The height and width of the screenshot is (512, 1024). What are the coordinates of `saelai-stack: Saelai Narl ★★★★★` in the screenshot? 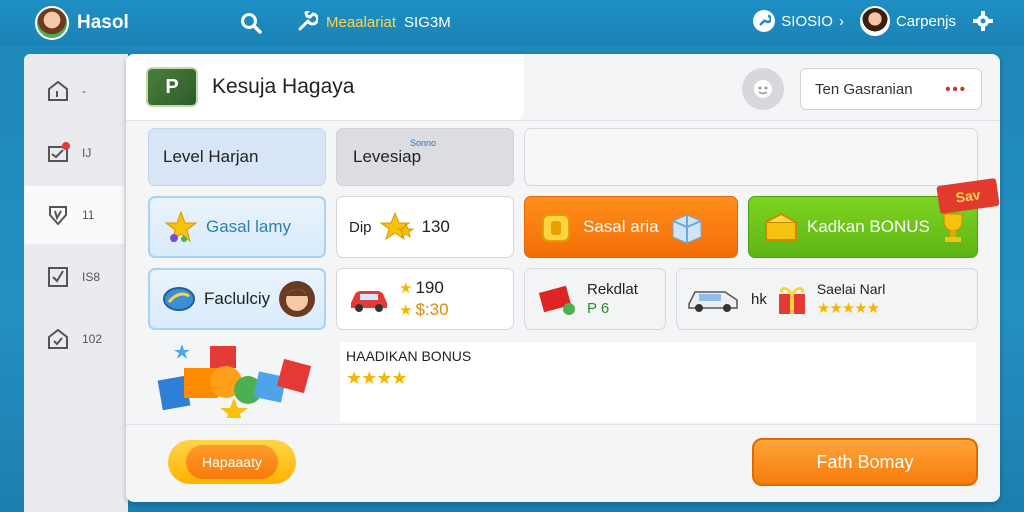 It's located at (851, 299).